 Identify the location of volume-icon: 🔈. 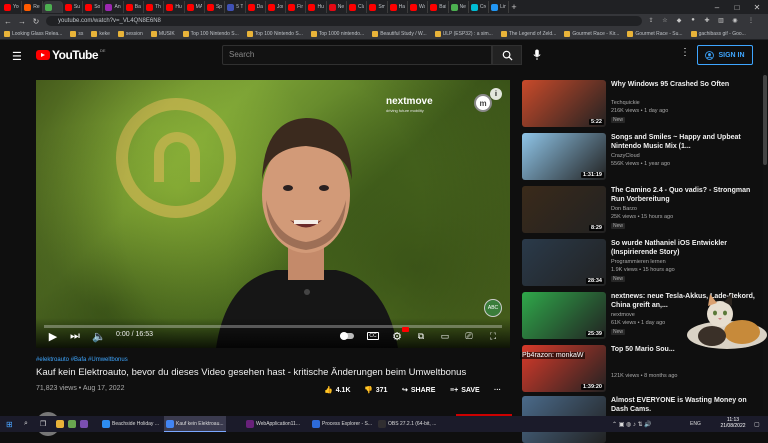
(99, 336).